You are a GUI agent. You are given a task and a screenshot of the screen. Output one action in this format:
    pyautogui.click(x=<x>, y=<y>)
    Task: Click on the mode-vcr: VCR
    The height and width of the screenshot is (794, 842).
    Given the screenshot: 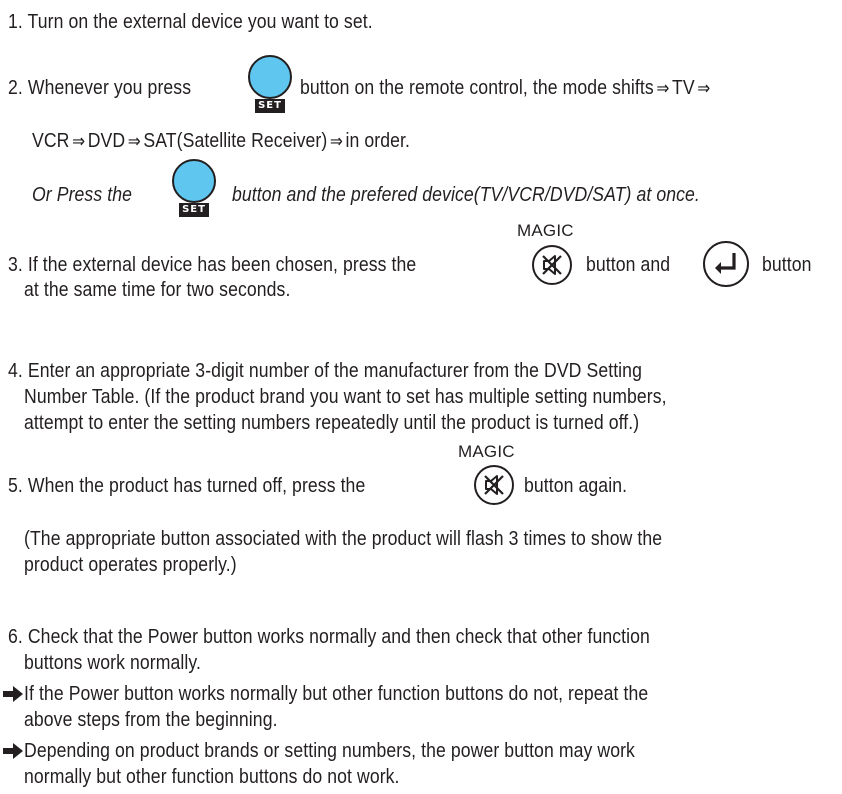 What is the action you would take?
    pyautogui.click(x=51, y=140)
    